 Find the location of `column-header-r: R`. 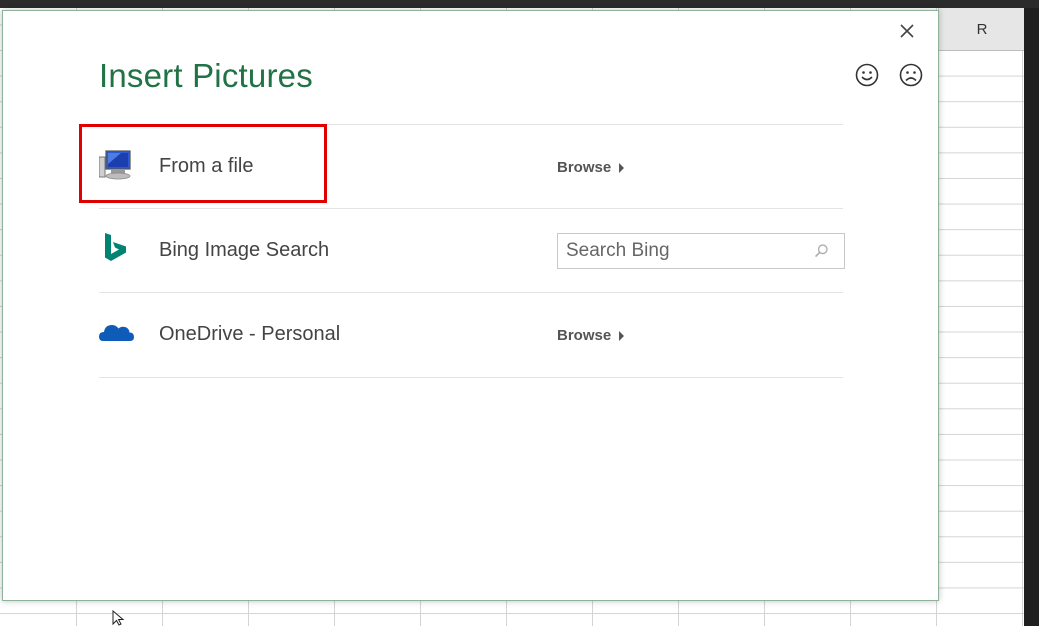

column-header-r: R is located at coordinates (981, 29).